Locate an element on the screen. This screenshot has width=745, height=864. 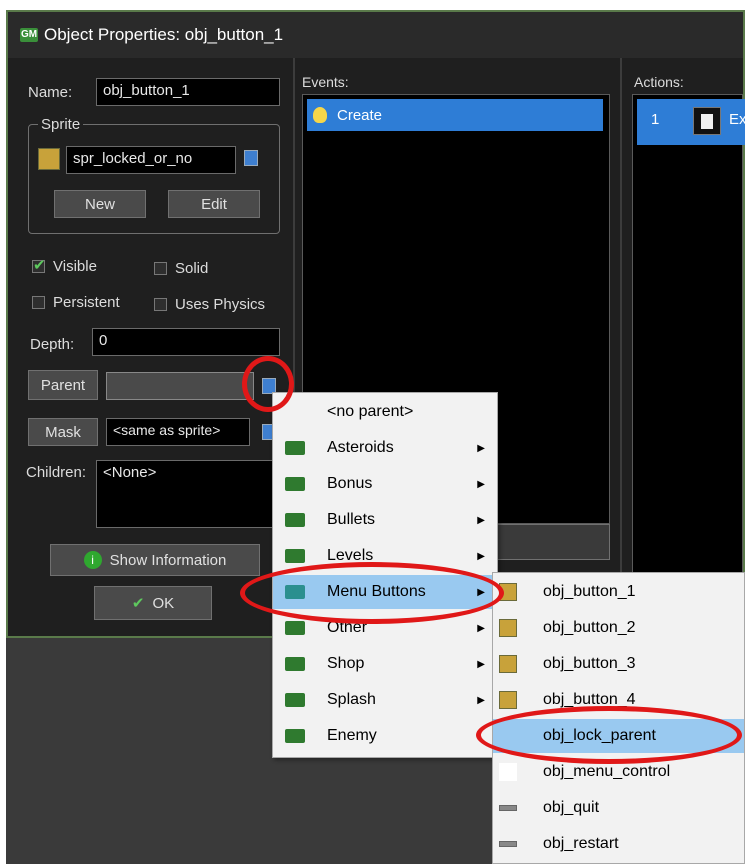
window-title: Object Properties: obj_button_1 is located at coordinates (164, 34).